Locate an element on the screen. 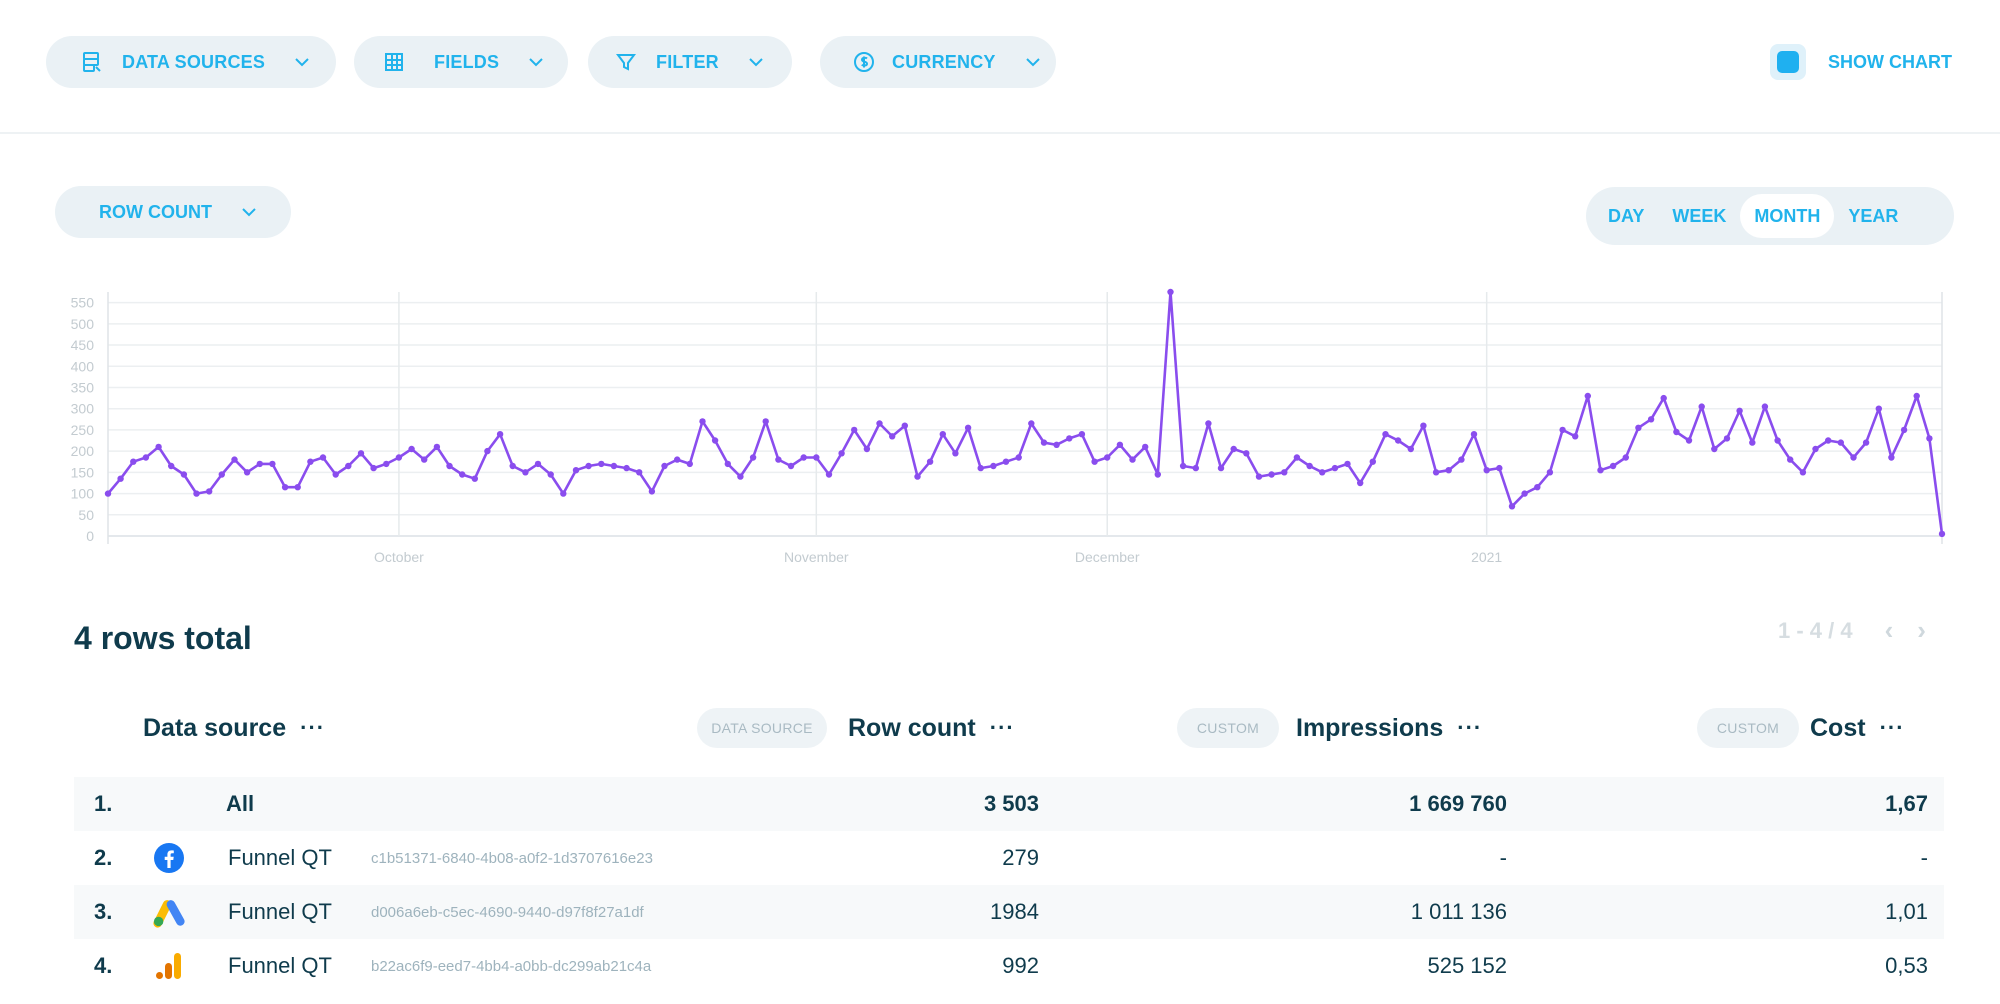 Image resolution: width=2000 pixels, height=1004 pixels. period-day: DAY is located at coordinates (1626, 216).